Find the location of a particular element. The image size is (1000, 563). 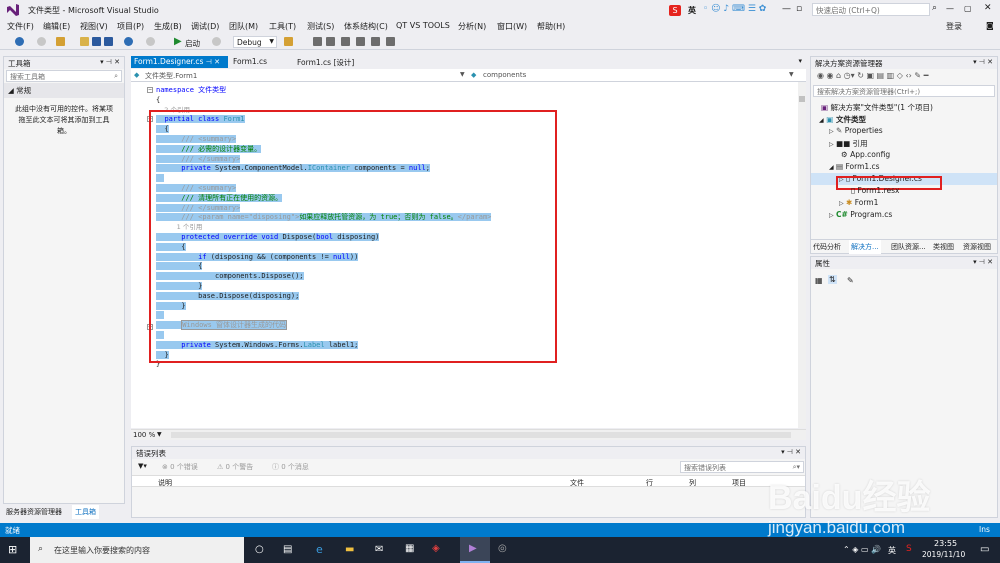

clock-time: 23:55 is located at coordinates (945, 543).